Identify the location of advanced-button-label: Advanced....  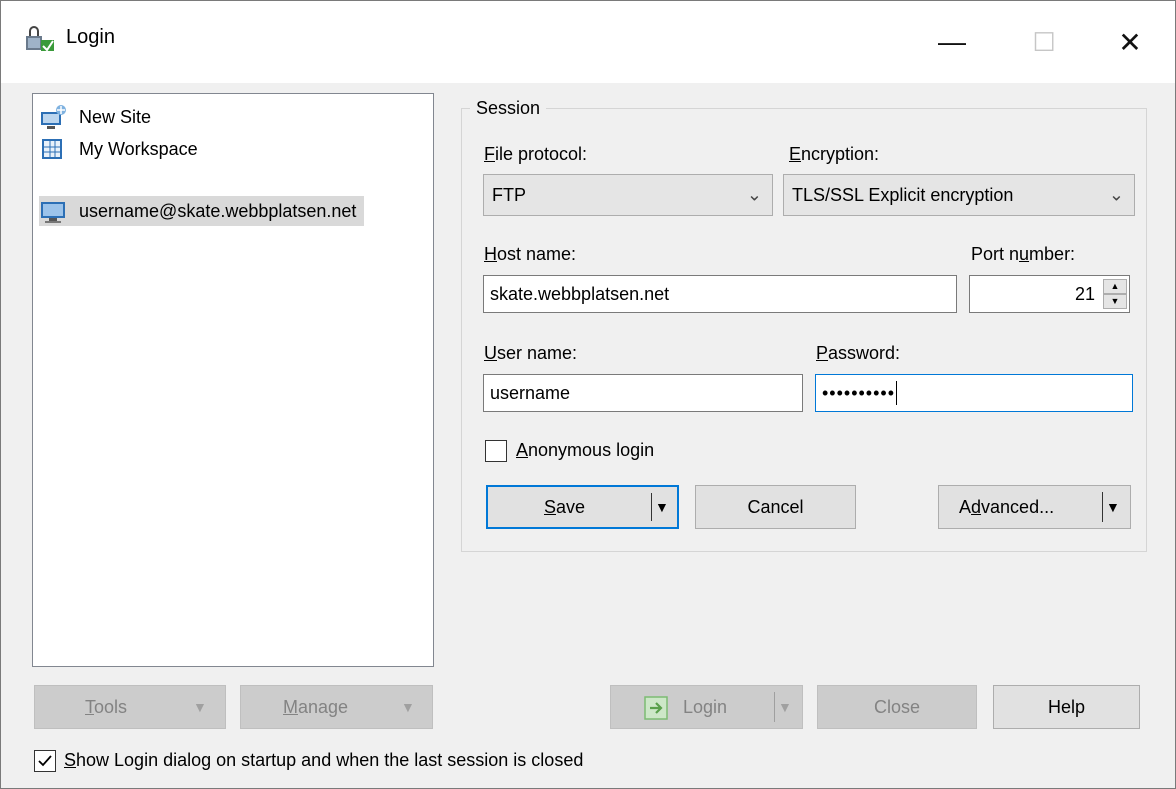
(1007, 506).